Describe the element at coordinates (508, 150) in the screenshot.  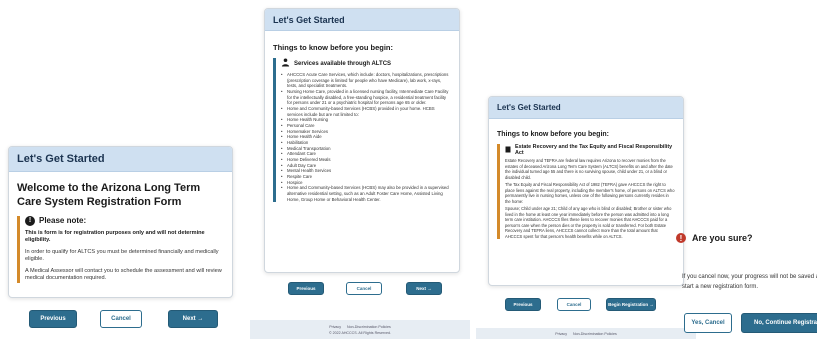
I see `document-icon` at that location.